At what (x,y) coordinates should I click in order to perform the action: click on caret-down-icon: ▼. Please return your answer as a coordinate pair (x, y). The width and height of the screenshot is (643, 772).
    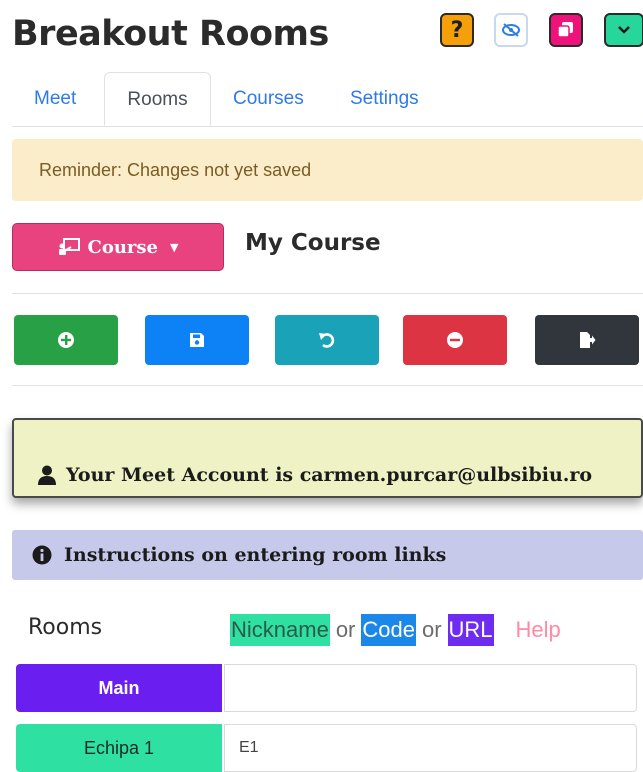
    Looking at the image, I should click on (174, 247).